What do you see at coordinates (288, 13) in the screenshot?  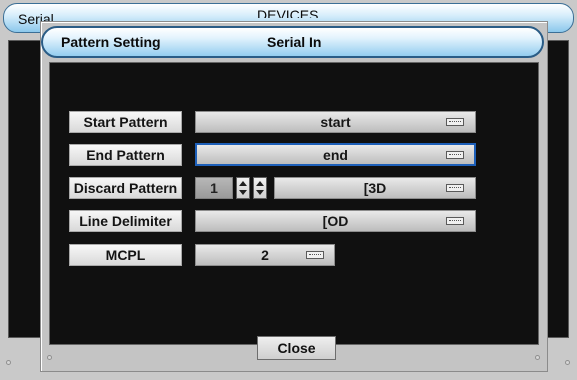 I see `background-devices-title: DEVICES` at bounding box center [288, 13].